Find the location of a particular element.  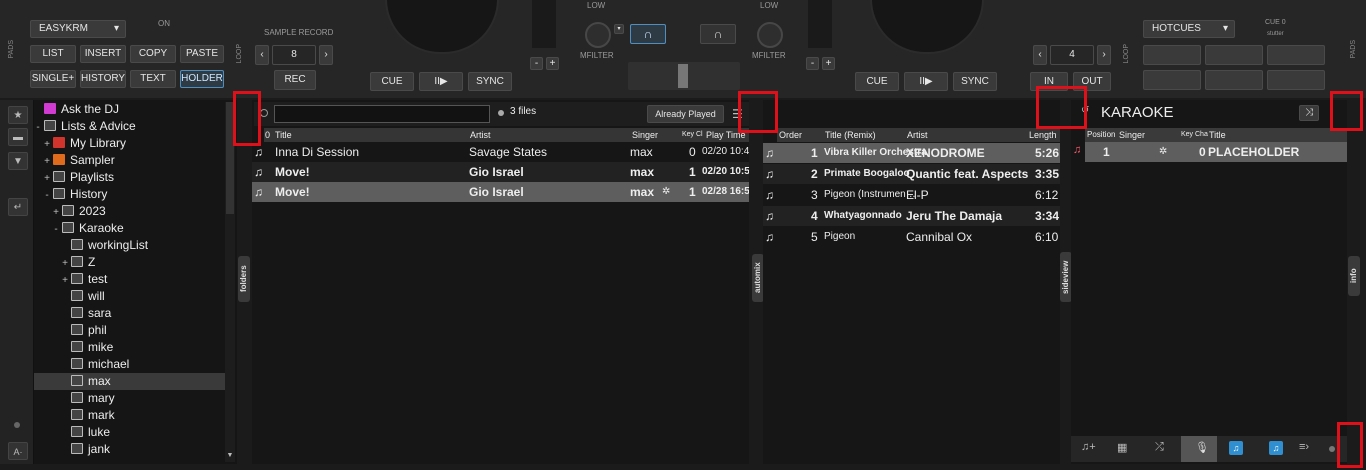

play-button-left: II▶ is located at coordinates (441, 81).